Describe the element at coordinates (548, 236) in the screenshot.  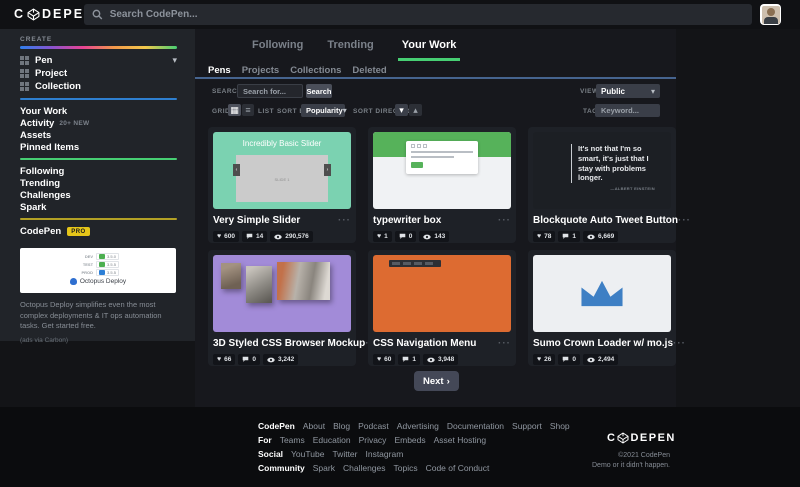
I see `loves-count: 78` at that location.